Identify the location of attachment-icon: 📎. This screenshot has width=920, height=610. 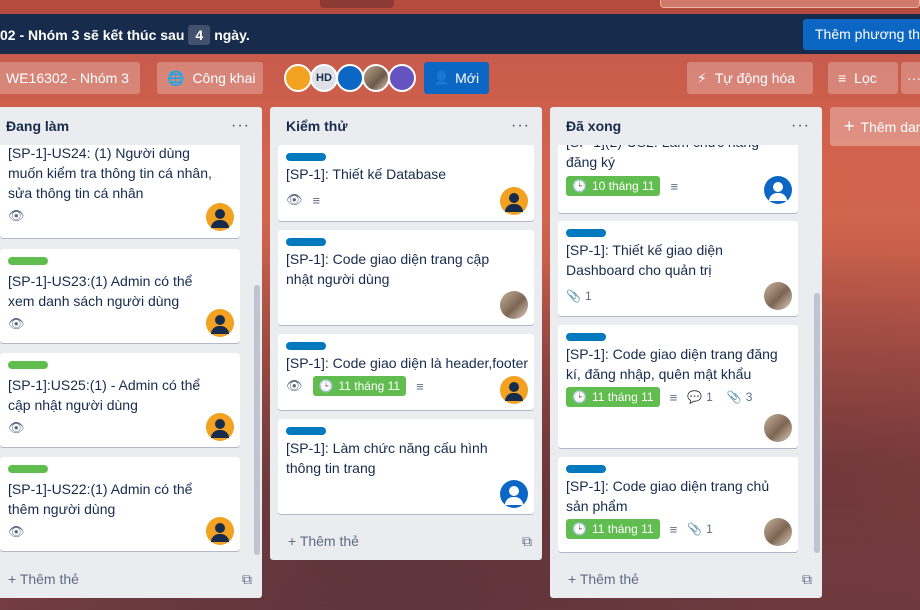
(573, 296).